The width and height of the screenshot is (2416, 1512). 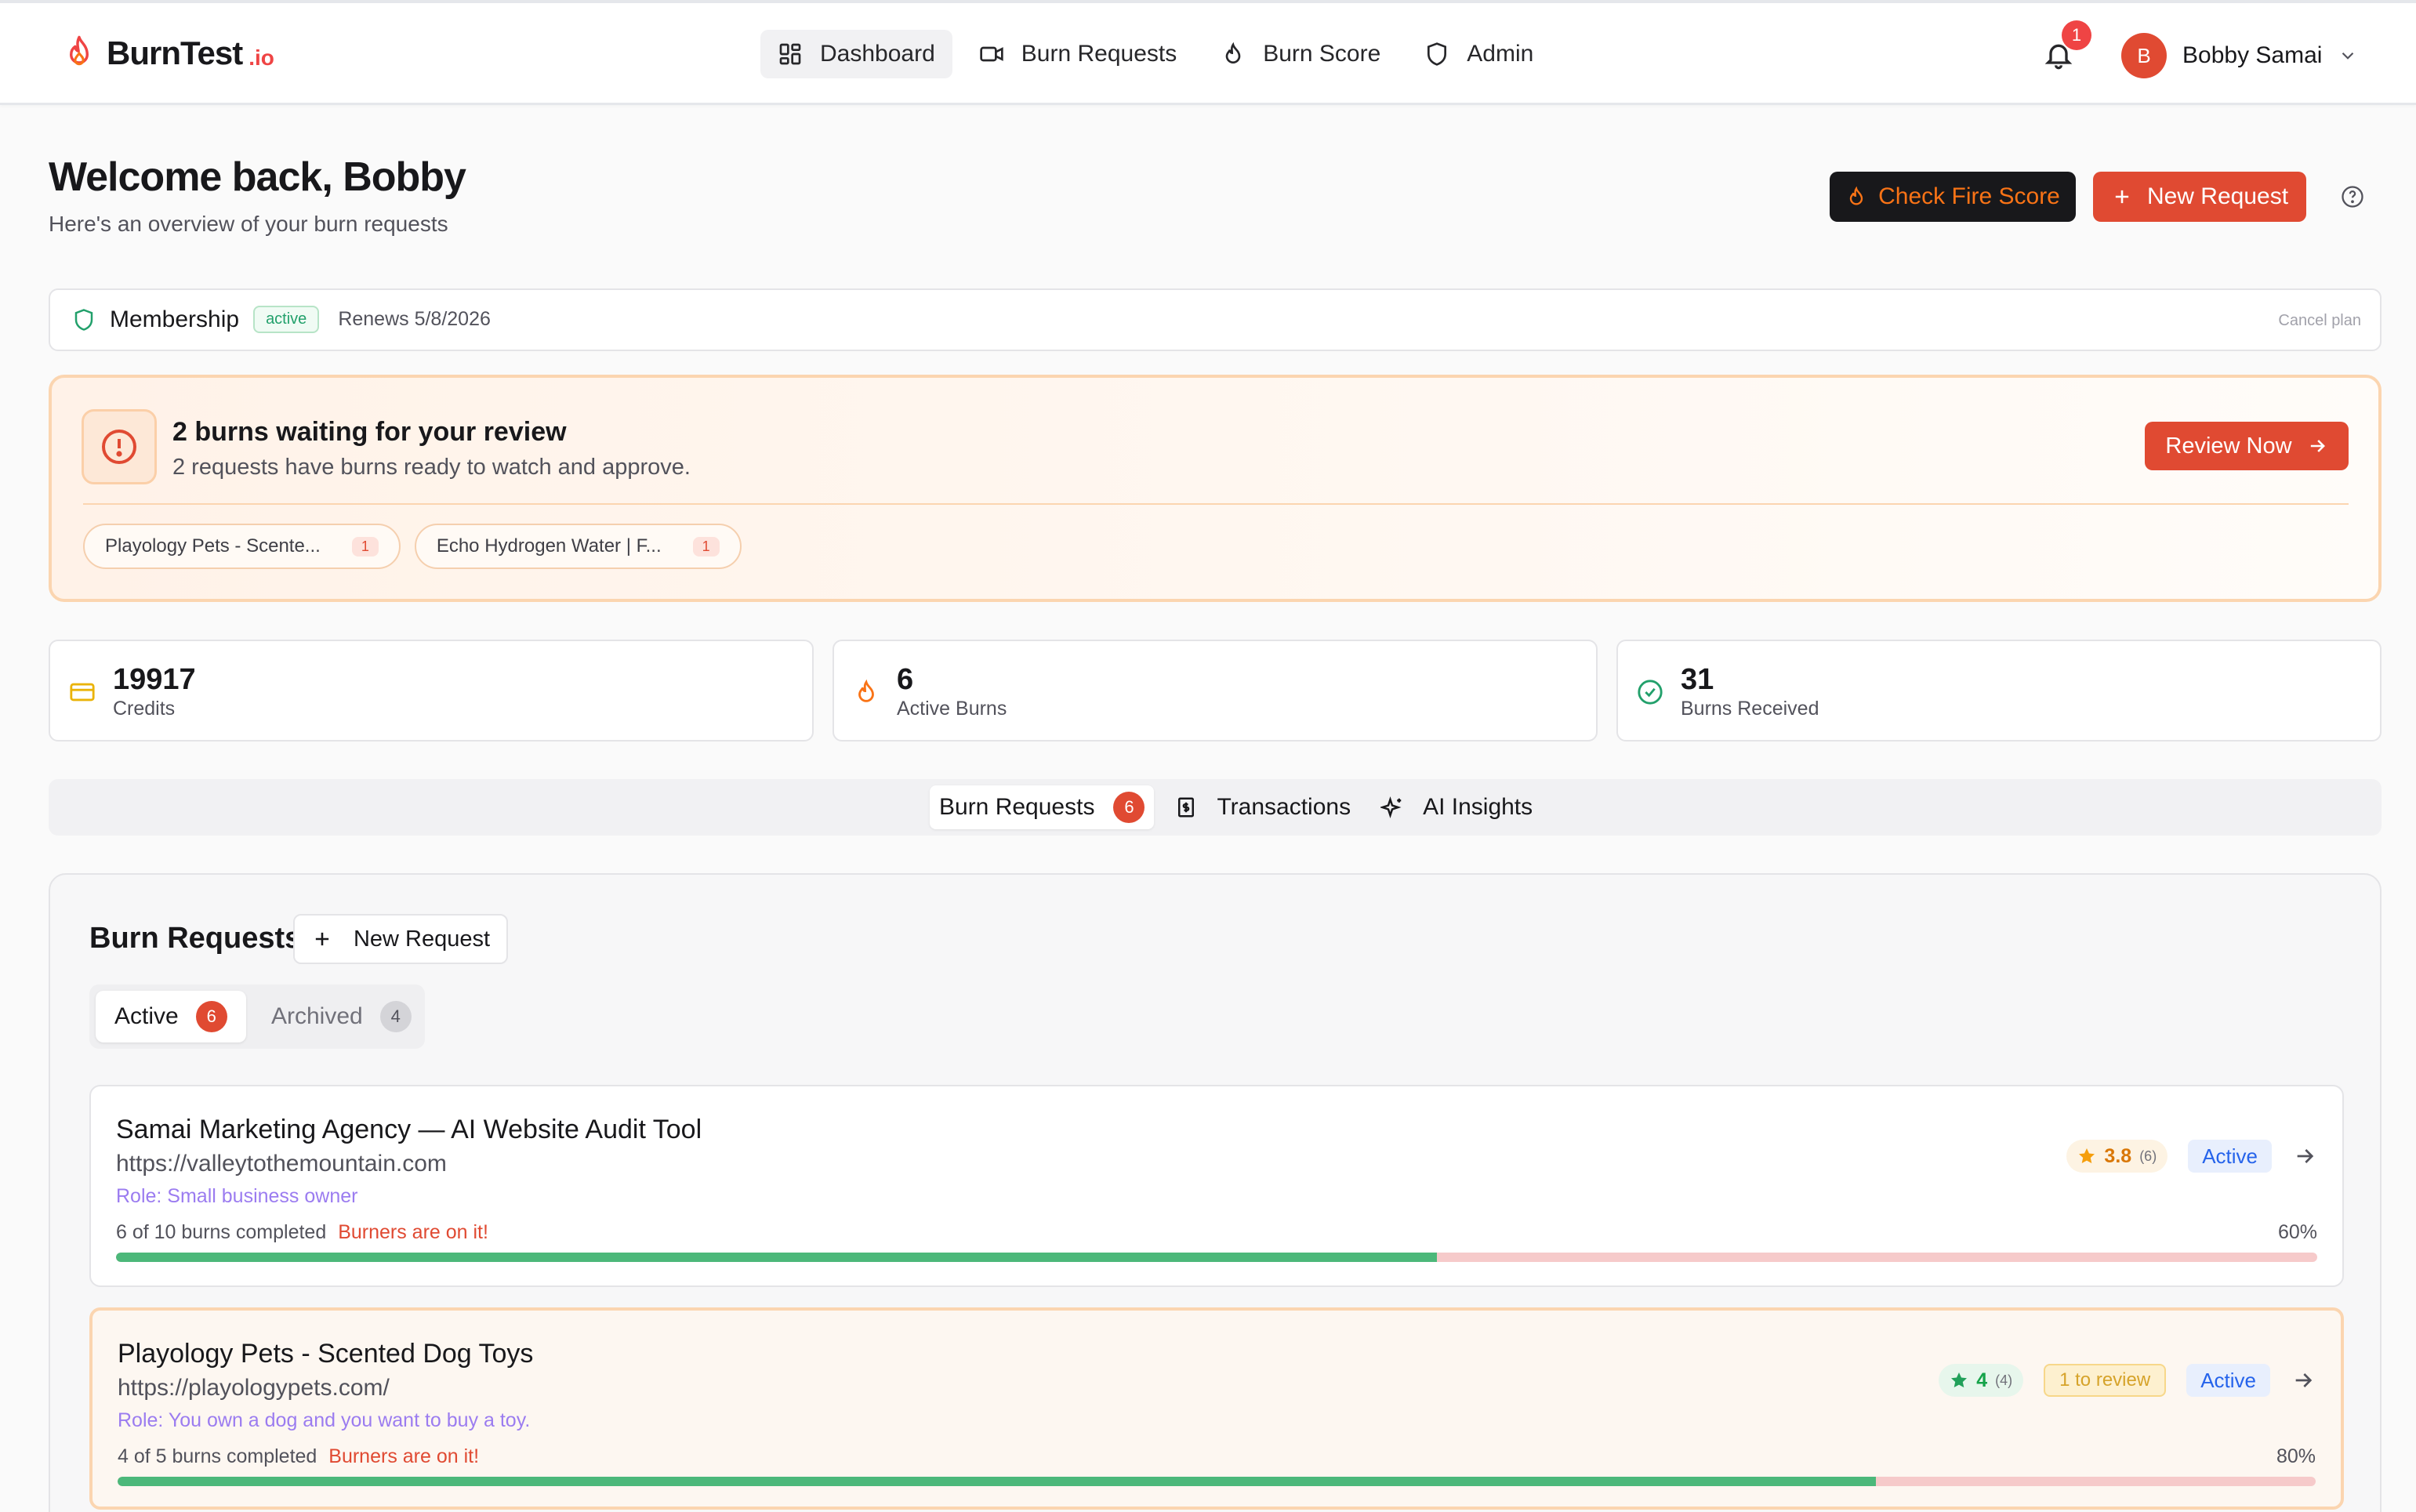 I want to click on subtab-archived: Archived 4, so click(x=341, y=1016).